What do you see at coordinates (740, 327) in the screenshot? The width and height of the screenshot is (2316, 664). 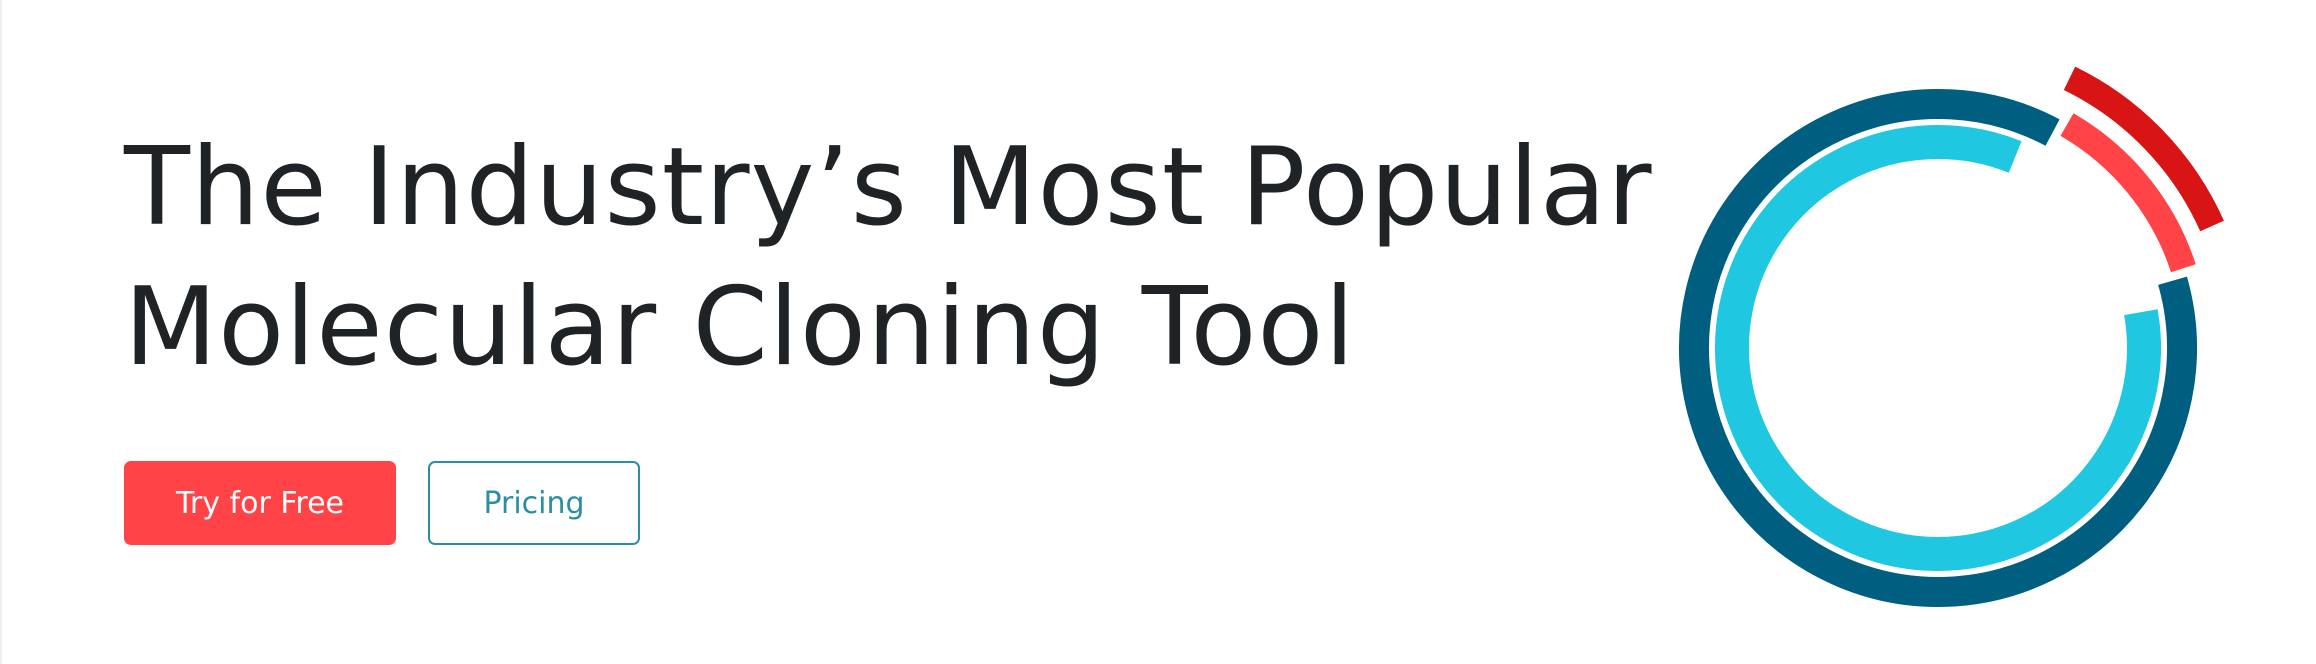 I see `headline-line-2: Molecular Cloning Tool` at bounding box center [740, 327].